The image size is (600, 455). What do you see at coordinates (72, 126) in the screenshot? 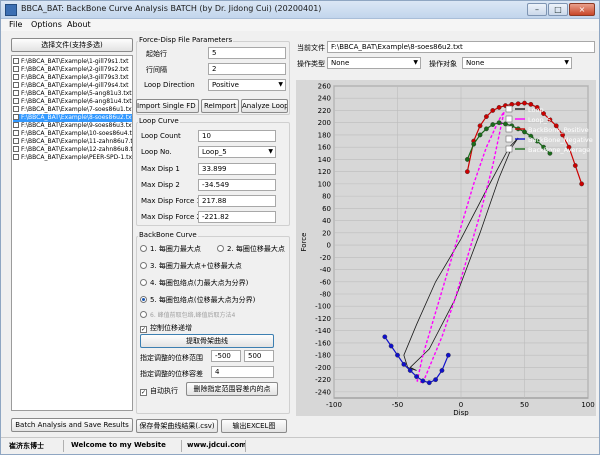
I see `file-list-item: F:\BBCA_BAT\Example\9-soes86u3.txt` at bounding box center [72, 126].